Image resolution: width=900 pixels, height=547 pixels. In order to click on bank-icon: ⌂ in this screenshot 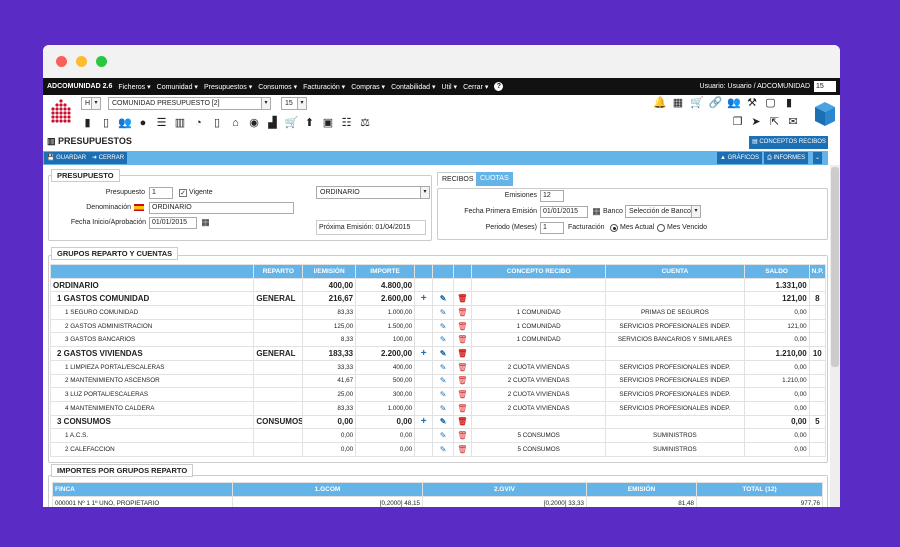, I will do `click(235, 123)`.